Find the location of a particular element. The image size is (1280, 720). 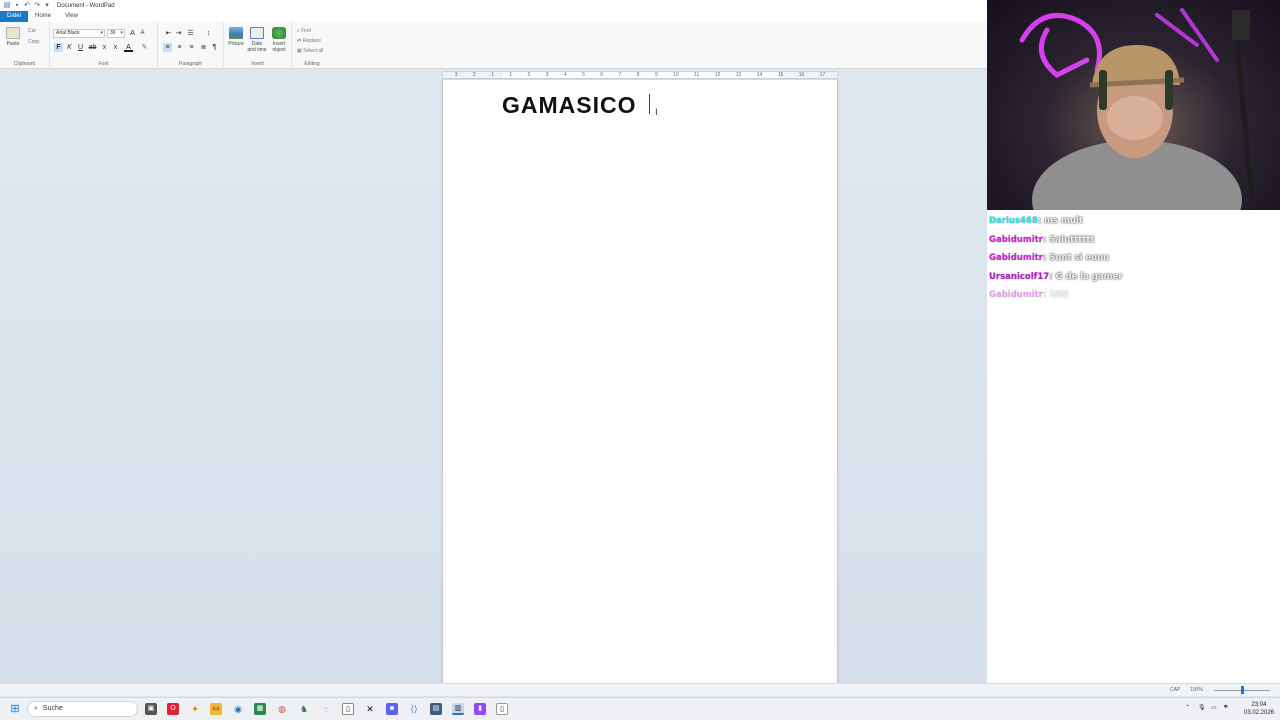

find-button: ⌕ Find is located at coordinates (304, 31).